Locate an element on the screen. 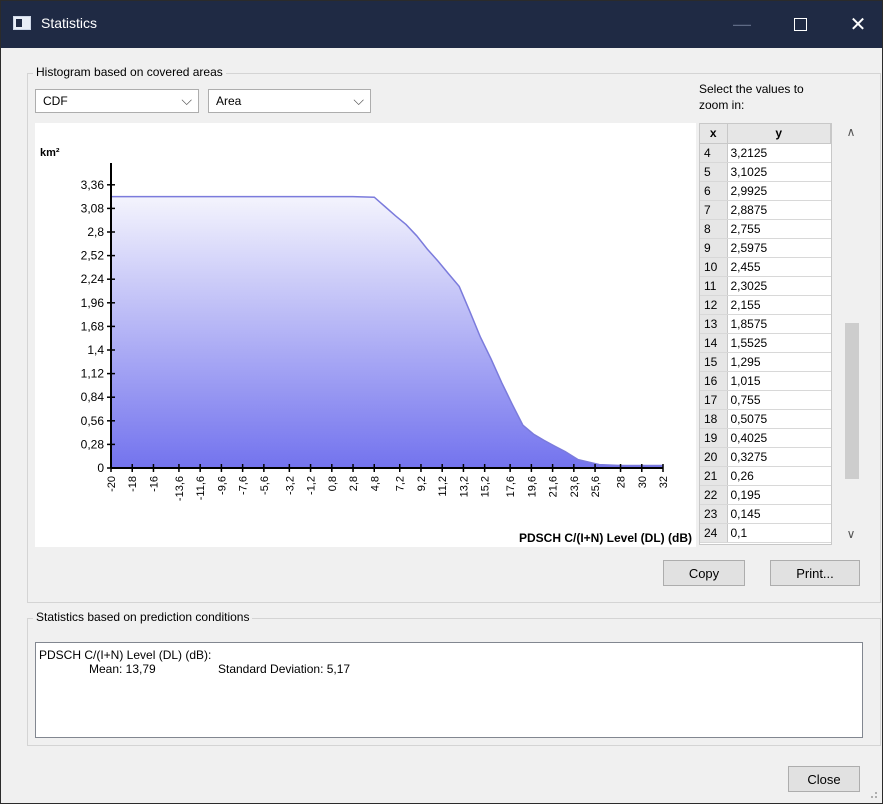  table-scrollbar: ∧ ∨ is located at coordinates (851, 336).